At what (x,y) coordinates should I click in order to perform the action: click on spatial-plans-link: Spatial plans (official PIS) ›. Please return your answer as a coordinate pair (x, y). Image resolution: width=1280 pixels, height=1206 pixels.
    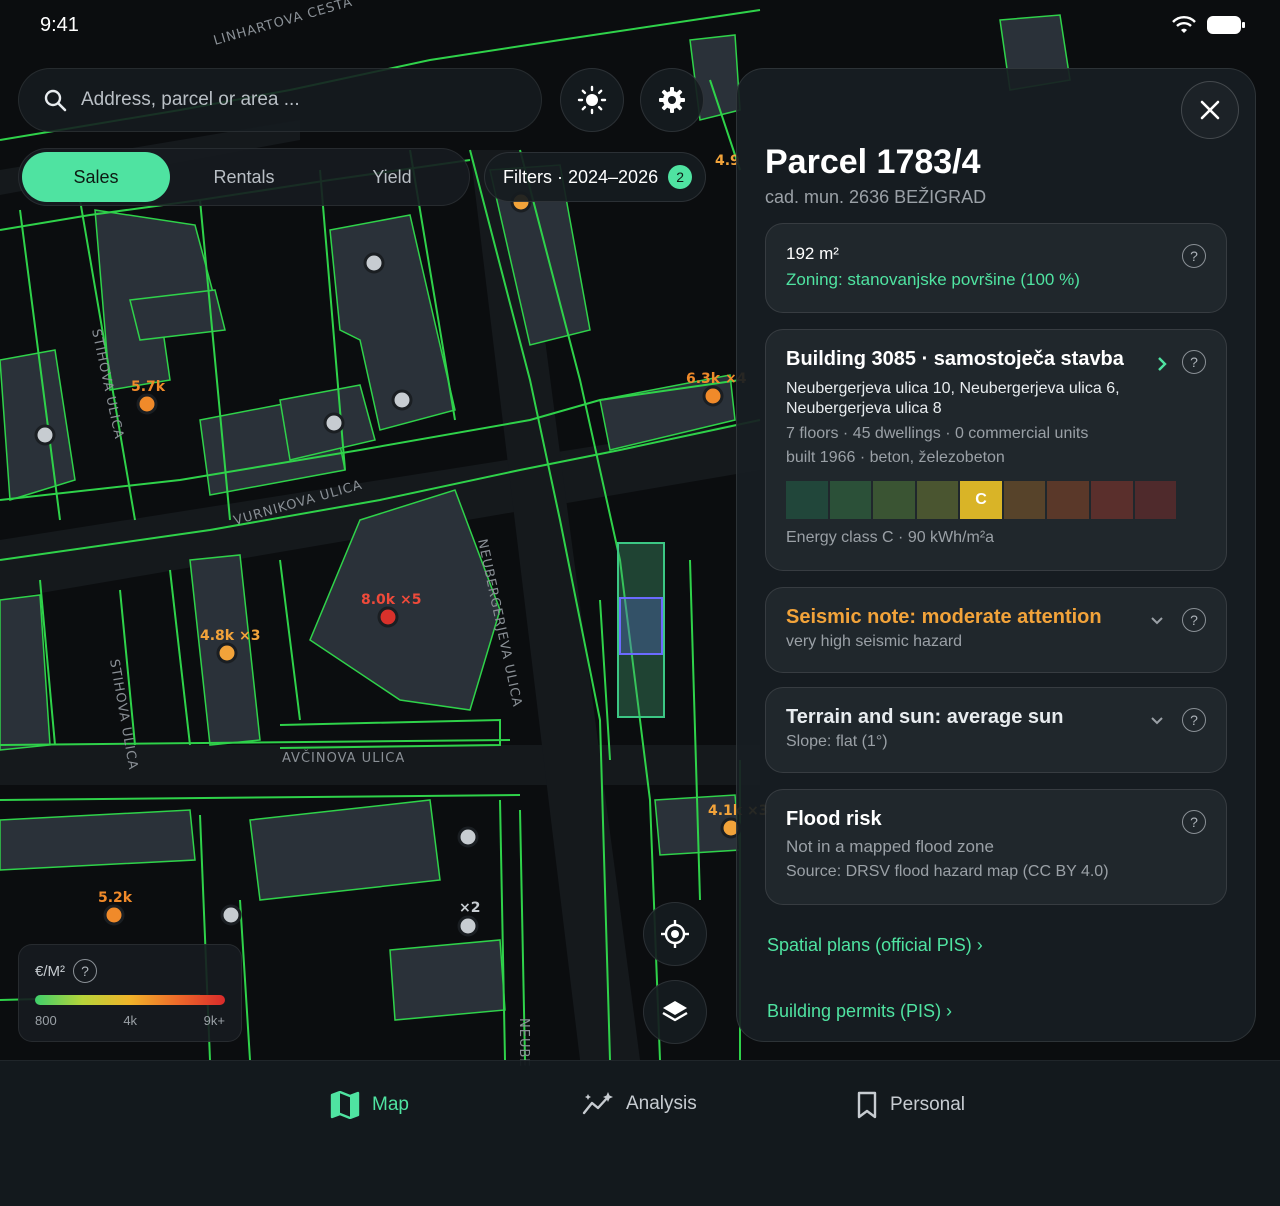
    Looking at the image, I should click on (875, 945).